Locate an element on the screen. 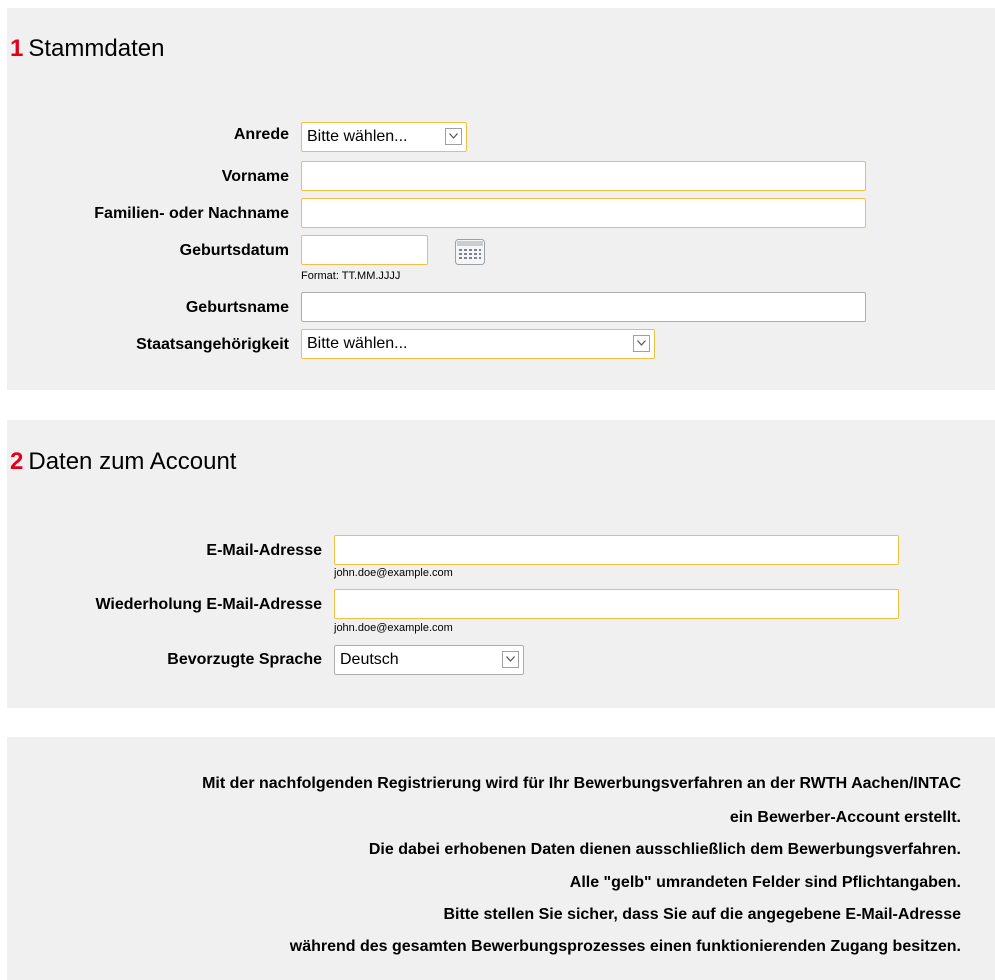  calendar-button is located at coordinates (470, 252).